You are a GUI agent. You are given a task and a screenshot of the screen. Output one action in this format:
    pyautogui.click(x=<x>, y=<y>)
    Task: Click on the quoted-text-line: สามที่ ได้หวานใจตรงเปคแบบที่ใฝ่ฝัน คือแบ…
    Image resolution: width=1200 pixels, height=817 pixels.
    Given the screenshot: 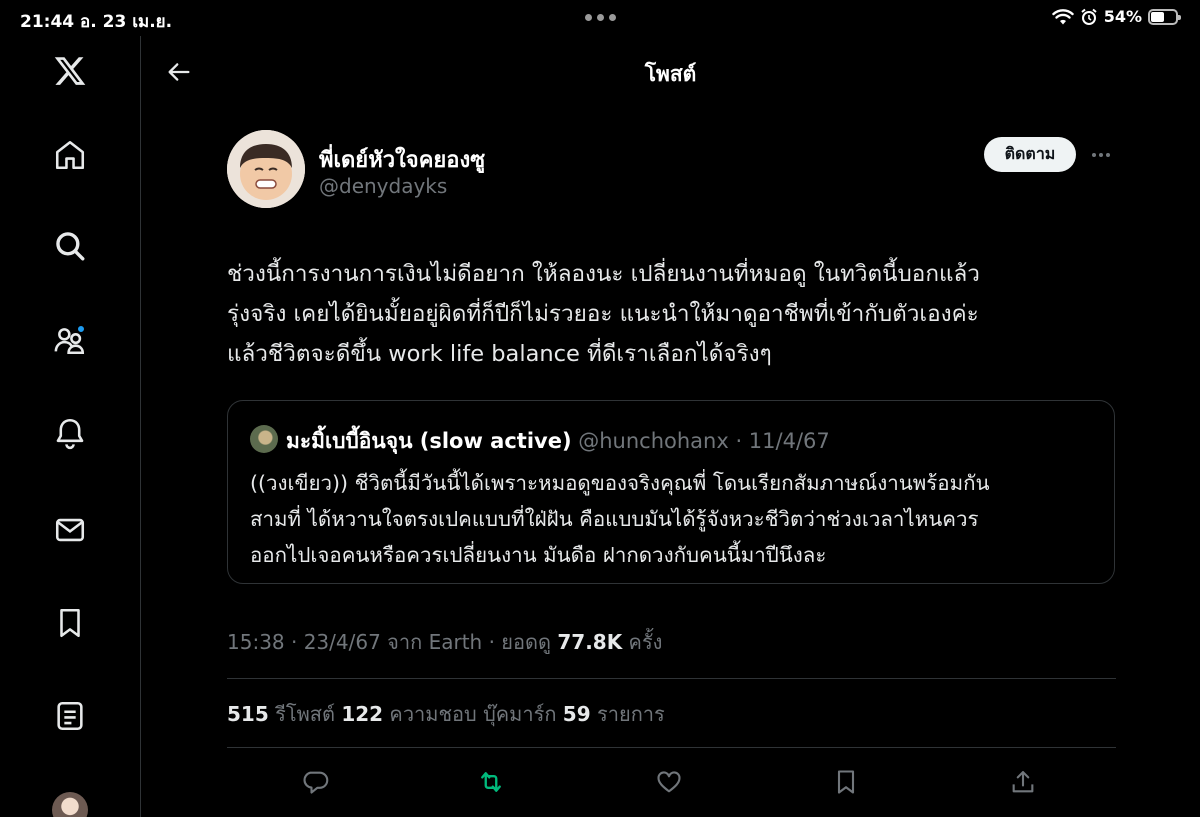 What is the action you would take?
    pyautogui.click(x=614, y=519)
    